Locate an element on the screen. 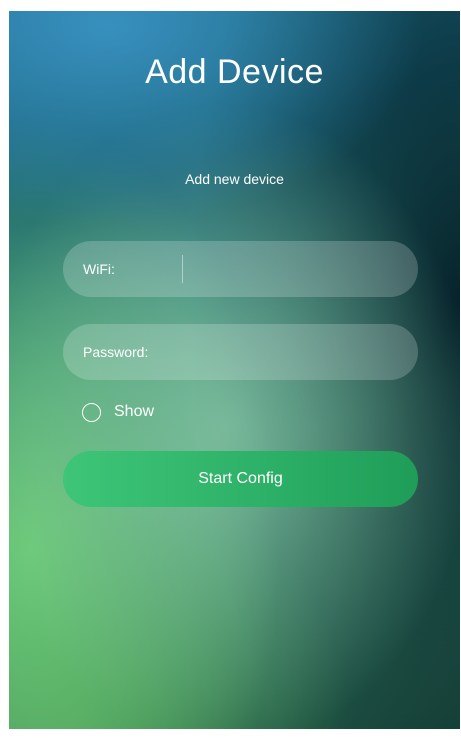  password-field: Password: is located at coordinates (240, 352).